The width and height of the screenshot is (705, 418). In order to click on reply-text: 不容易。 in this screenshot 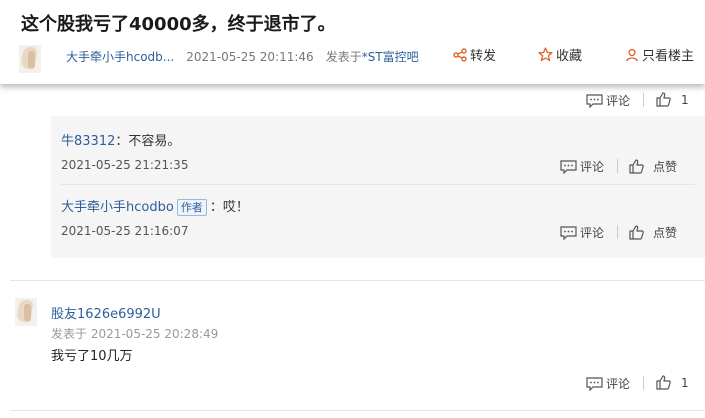, I will do `click(154, 141)`.